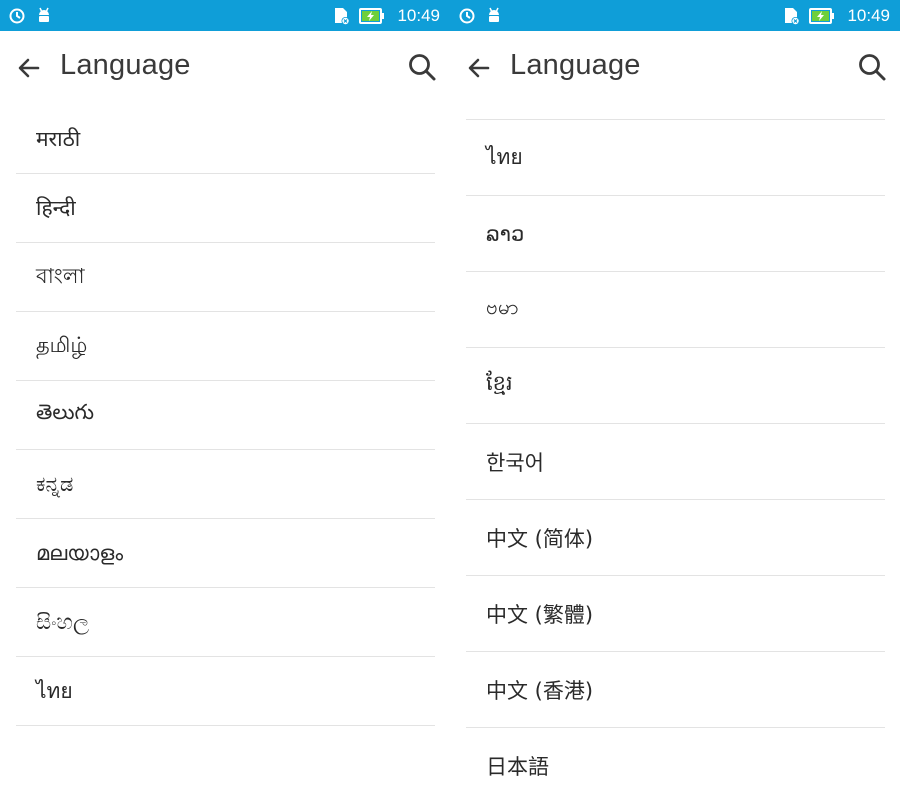  What do you see at coordinates (225, 553) in the screenshot?
I see `language-item-malayalam: മലയാളം` at bounding box center [225, 553].